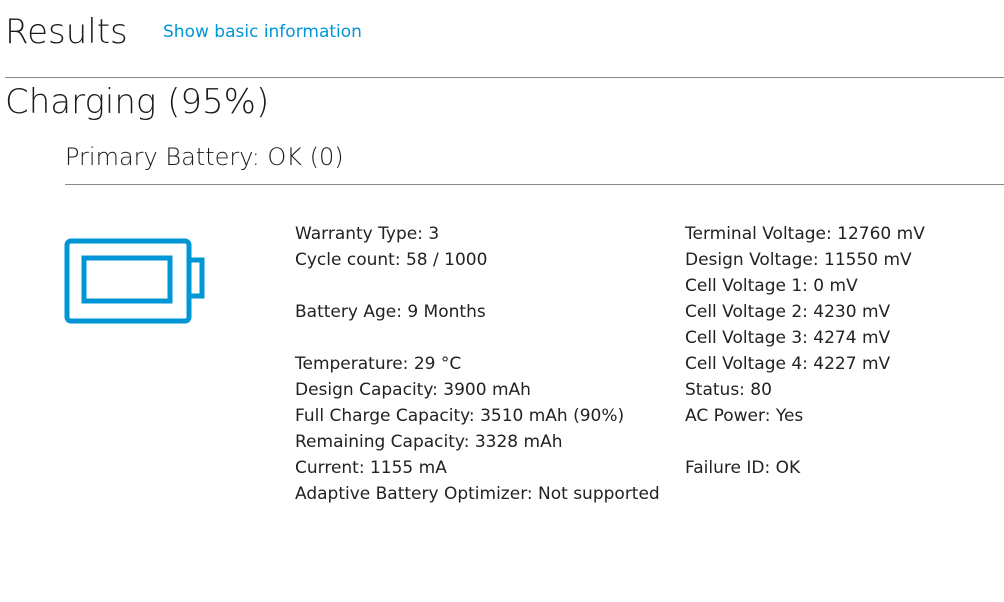 The image size is (1004, 602). Describe the element at coordinates (262, 32) in the screenshot. I see `show-basic-information-link: Show basic information` at that location.